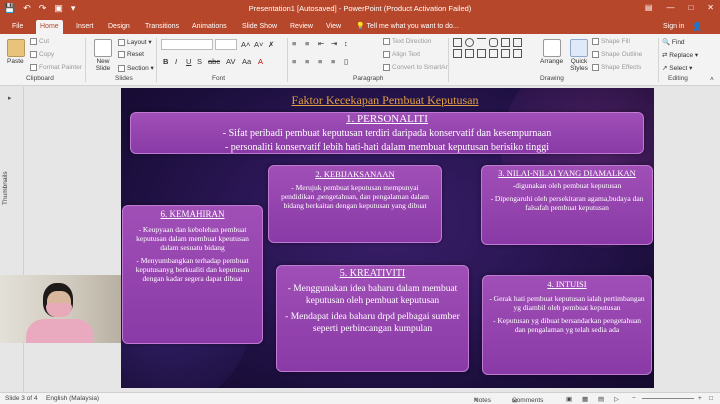  I want to click on separator, so click(156, 60).